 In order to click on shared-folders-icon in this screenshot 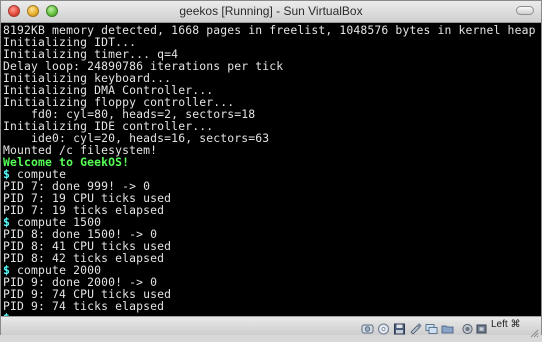, I will do `click(447, 327)`.